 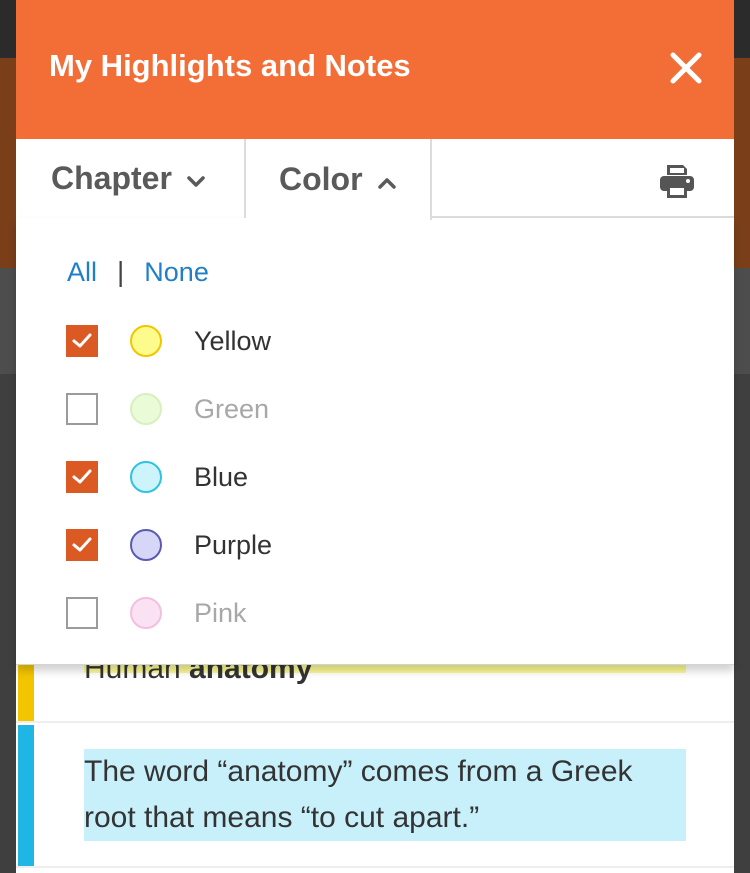 I want to click on select-all-link: All, so click(x=82, y=272).